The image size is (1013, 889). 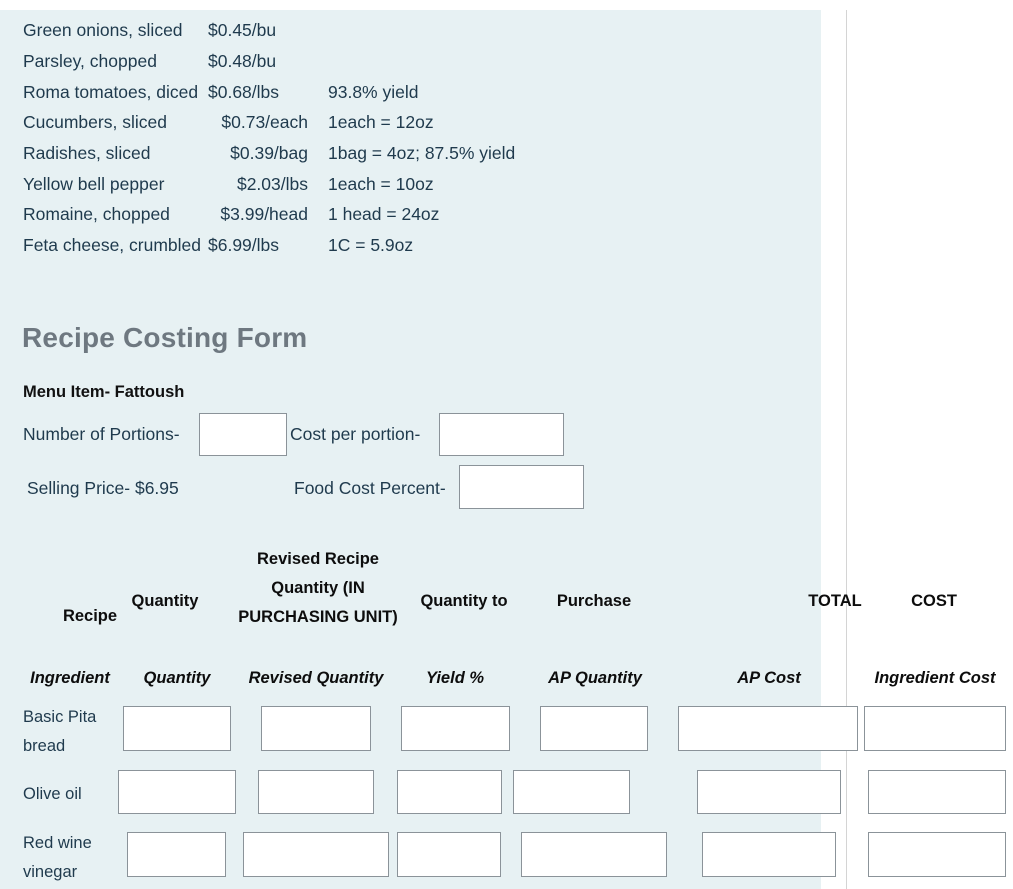 I want to click on food-cost-percent-label: Food Cost Percent-, so click(x=370, y=488).